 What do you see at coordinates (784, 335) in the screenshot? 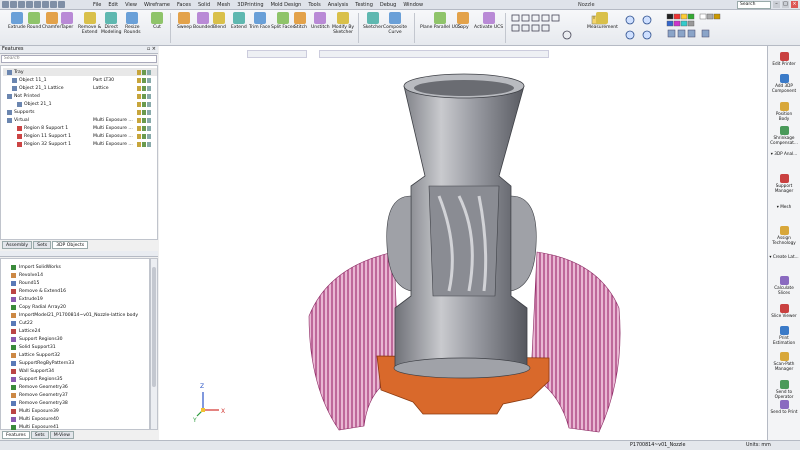
I see `guide-print-estimation: Print Estimation` at bounding box center [784, 335].